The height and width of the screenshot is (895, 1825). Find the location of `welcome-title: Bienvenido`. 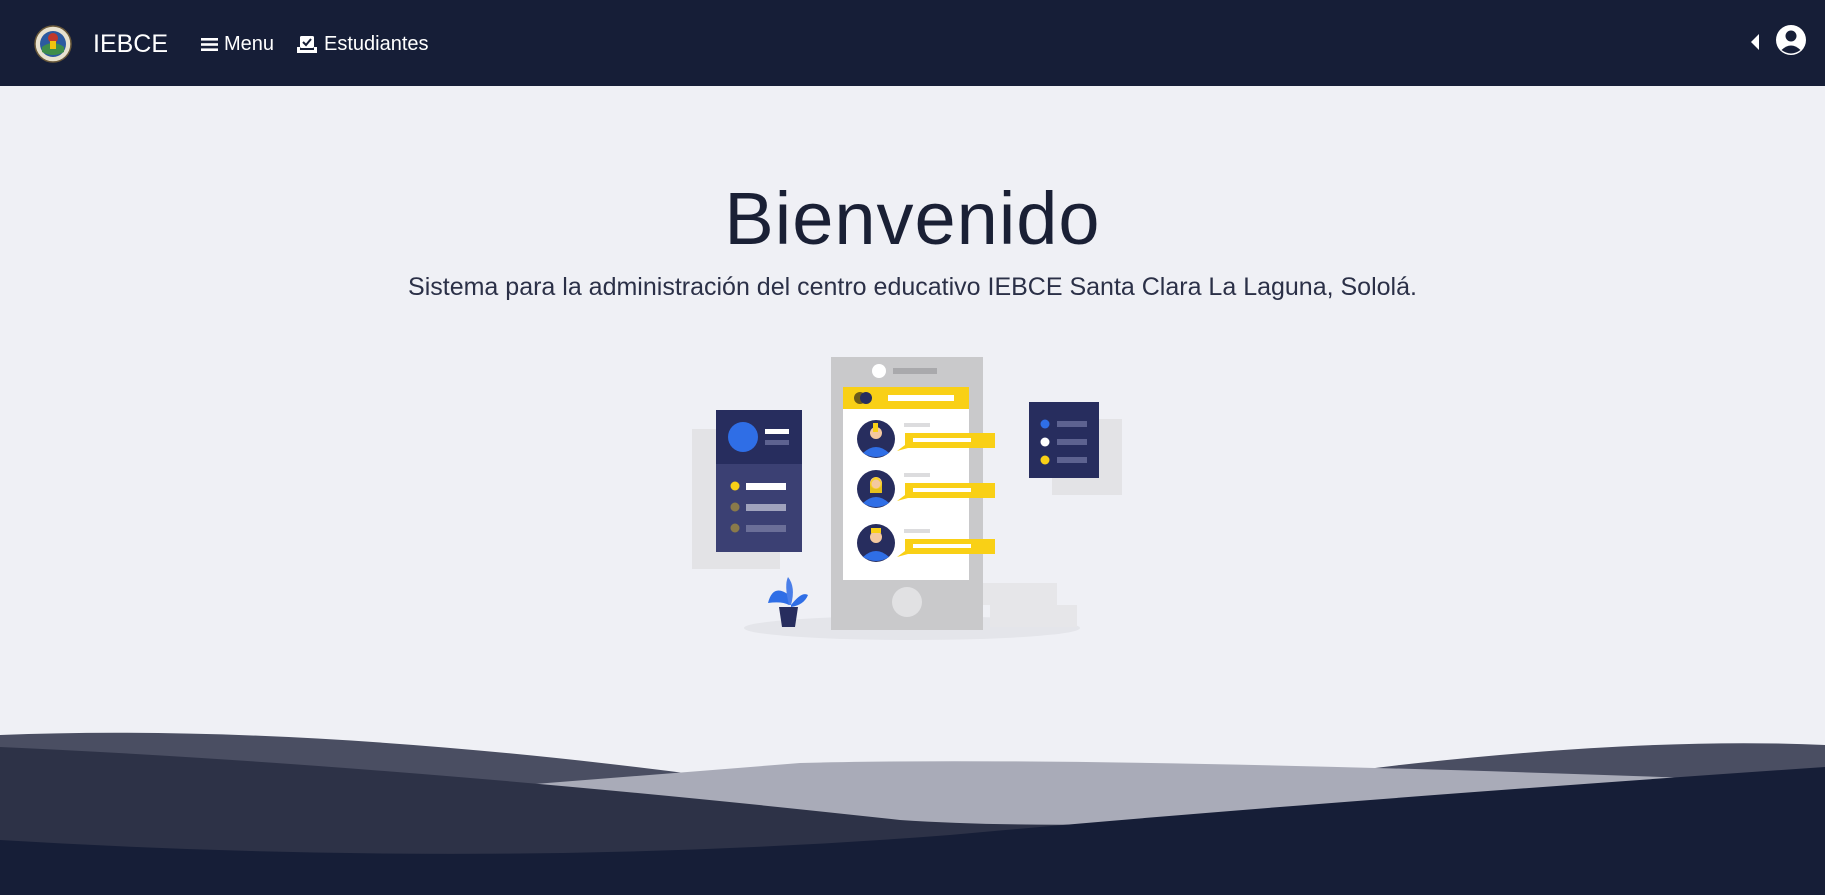

welcome-title: Bienvenido is located at coordinates (912, 218).